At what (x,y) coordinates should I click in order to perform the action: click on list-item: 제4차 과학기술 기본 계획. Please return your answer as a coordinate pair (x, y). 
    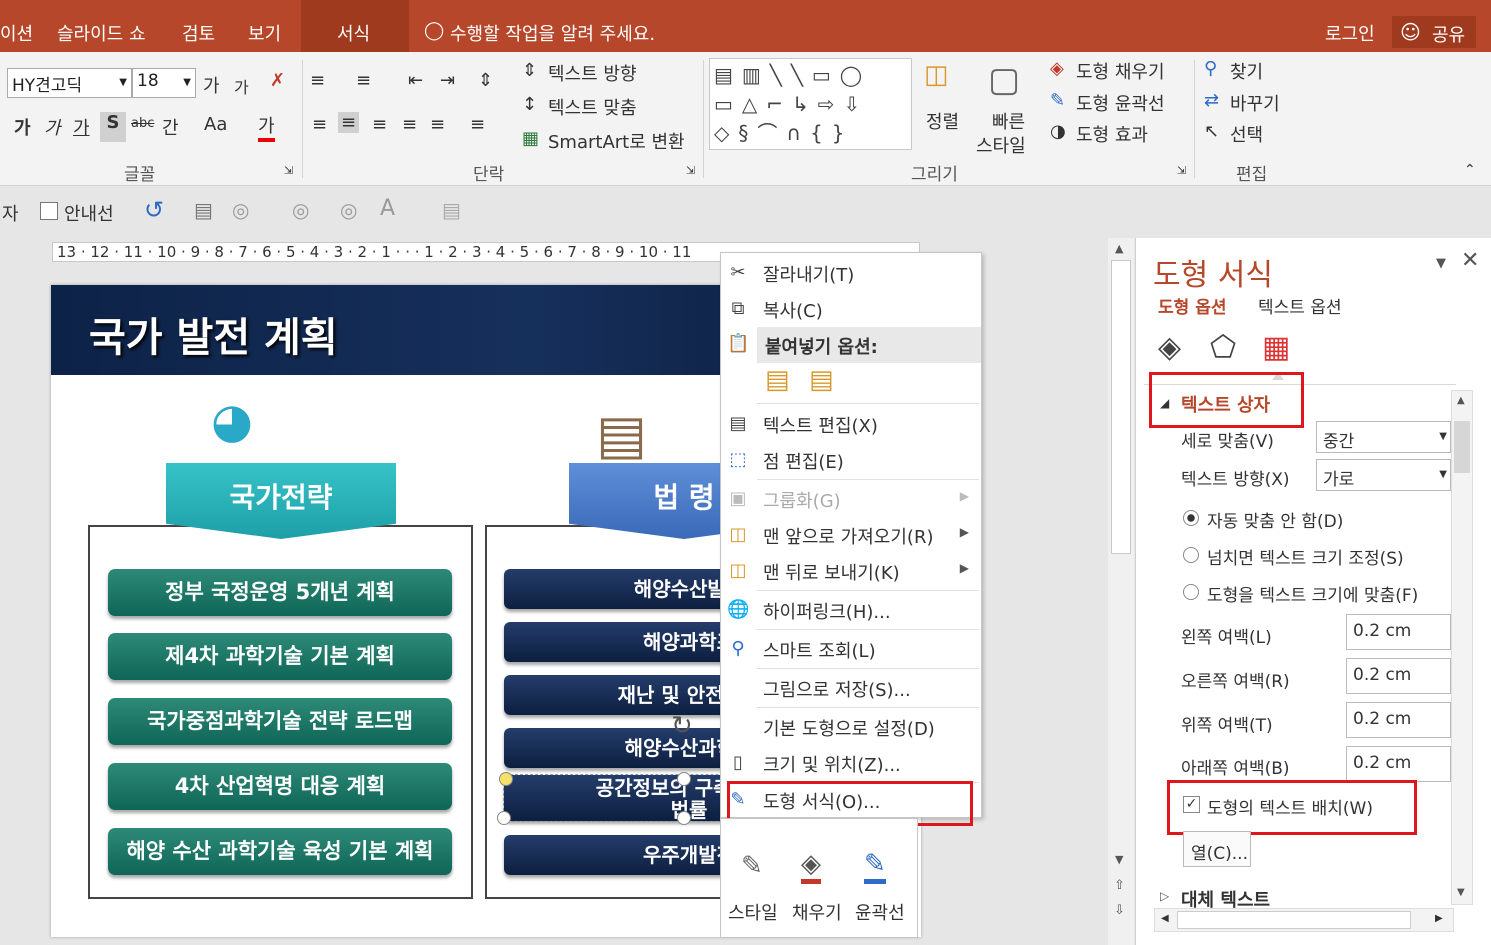
    Looking at the image, I should click on (280, 656).